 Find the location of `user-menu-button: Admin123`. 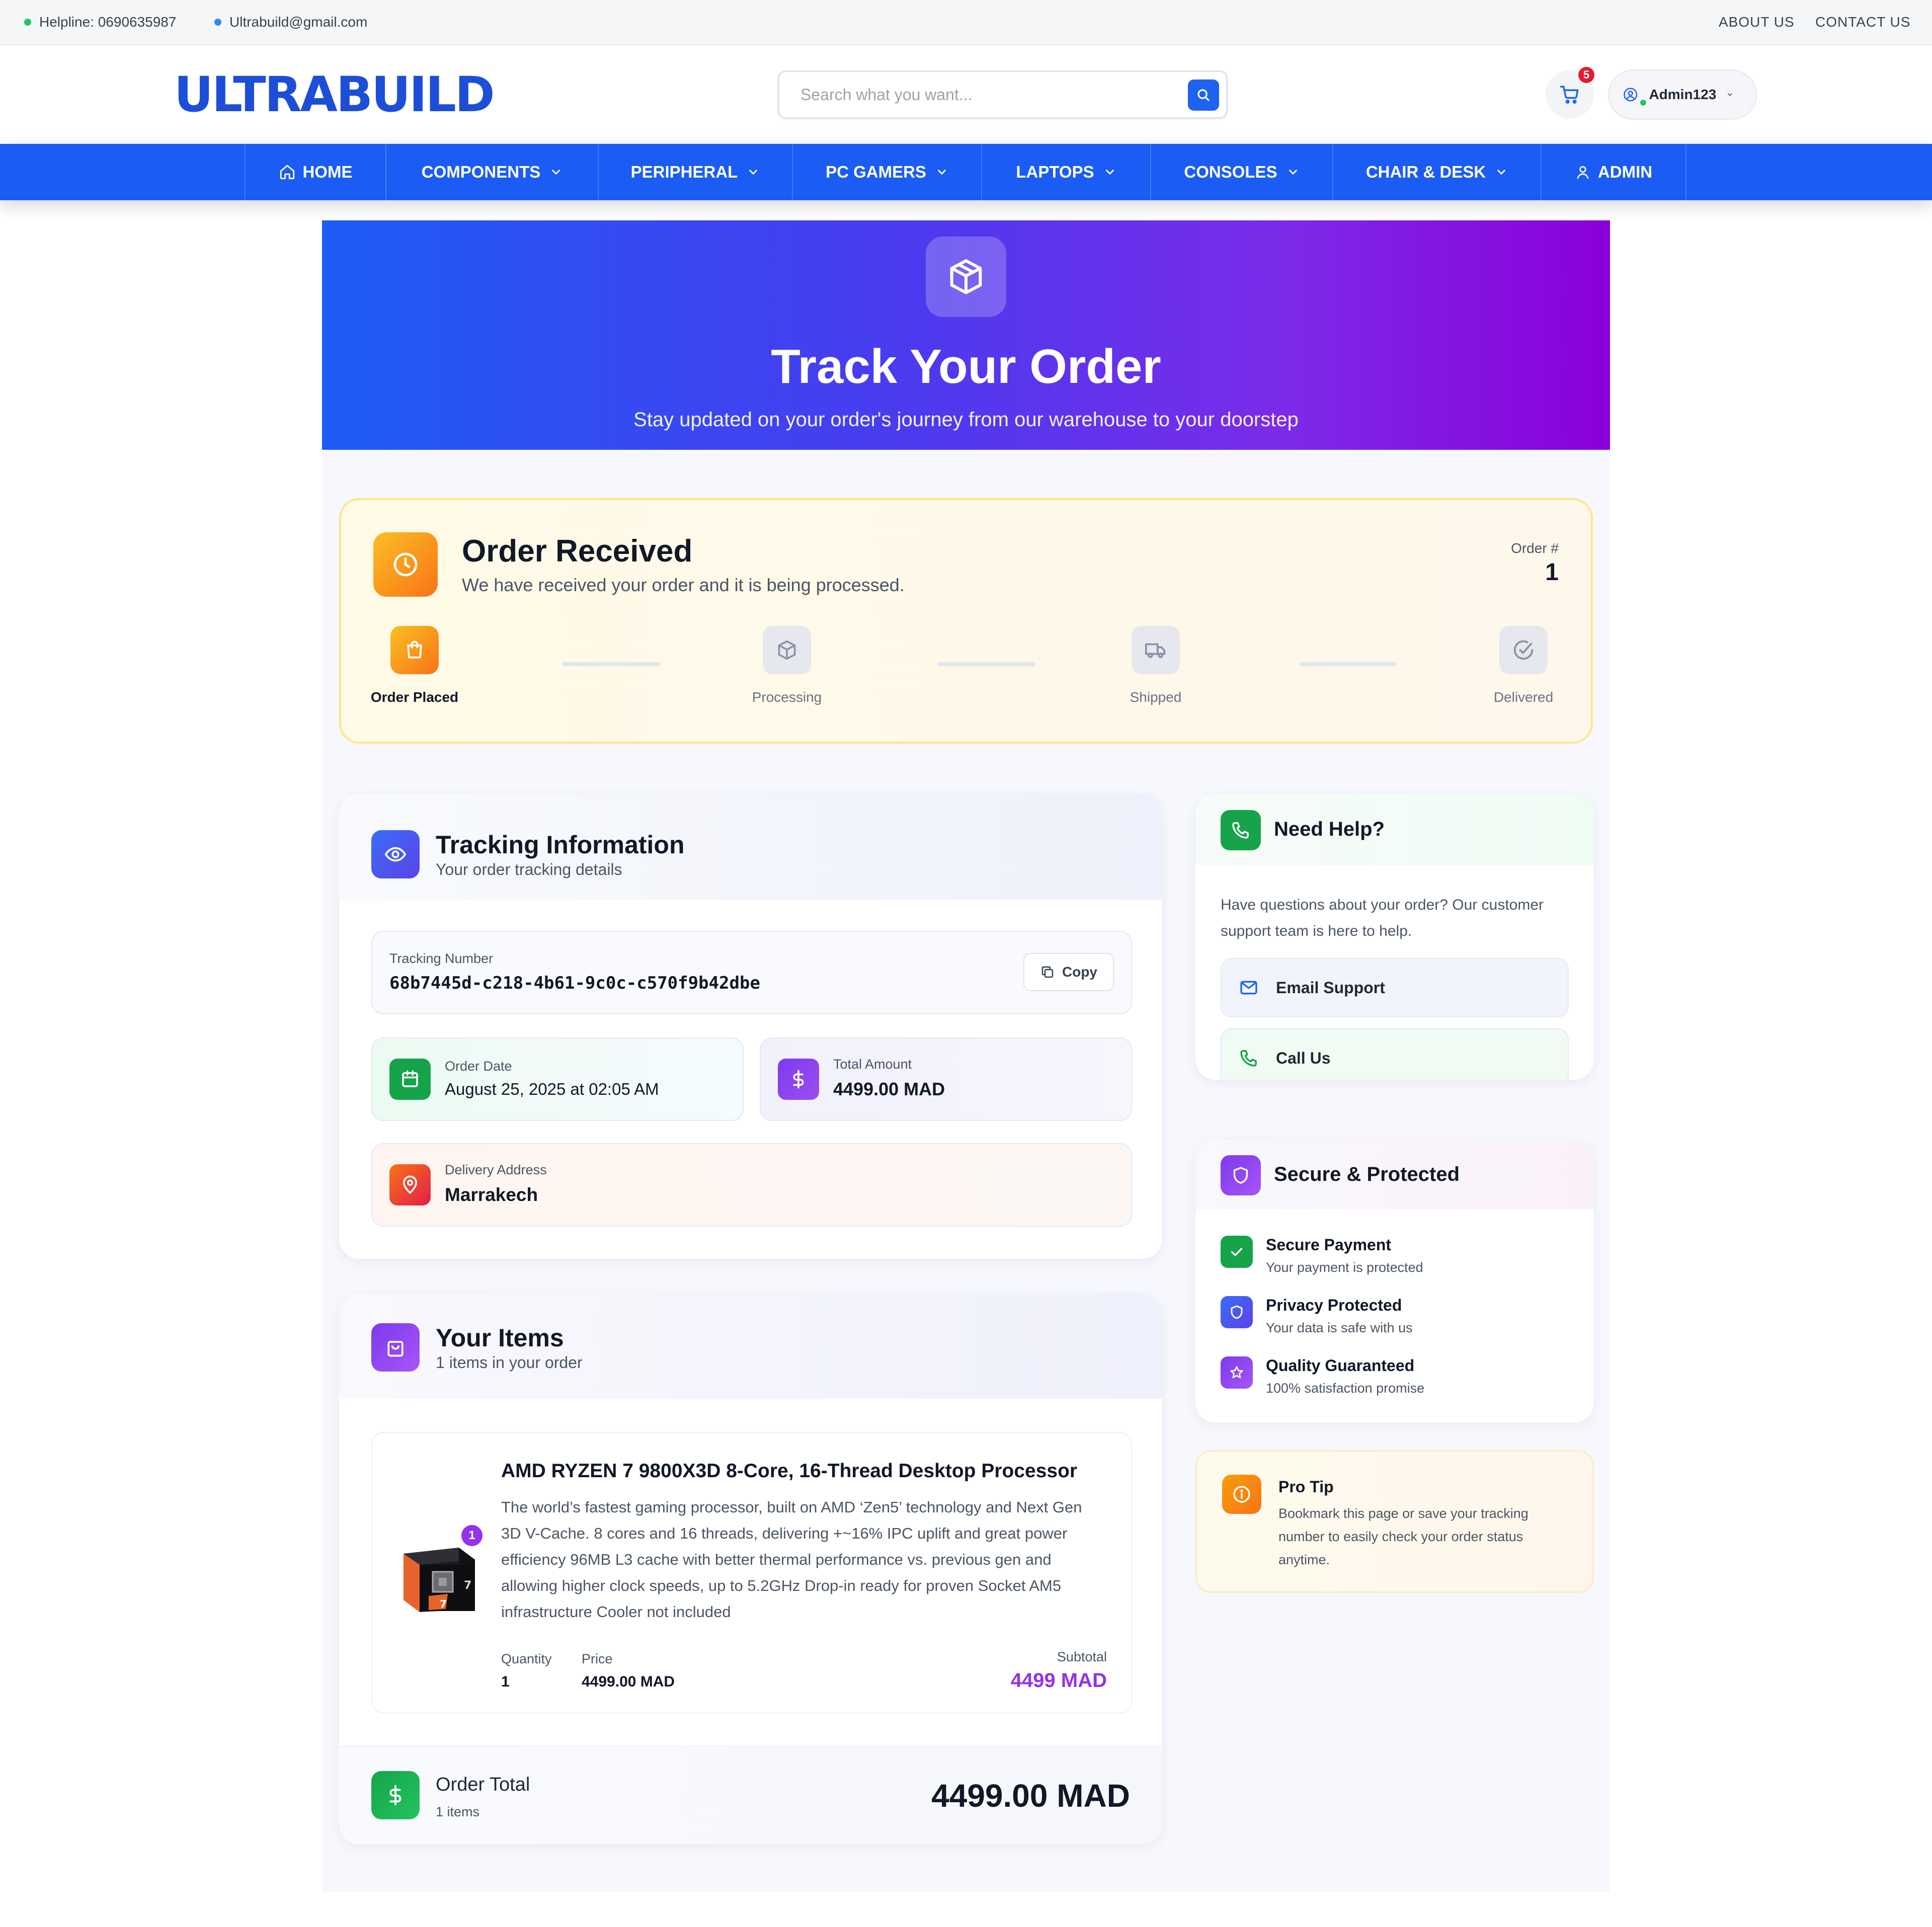

user-menu-button: Admin123 is located at coordinates (1682, 95).